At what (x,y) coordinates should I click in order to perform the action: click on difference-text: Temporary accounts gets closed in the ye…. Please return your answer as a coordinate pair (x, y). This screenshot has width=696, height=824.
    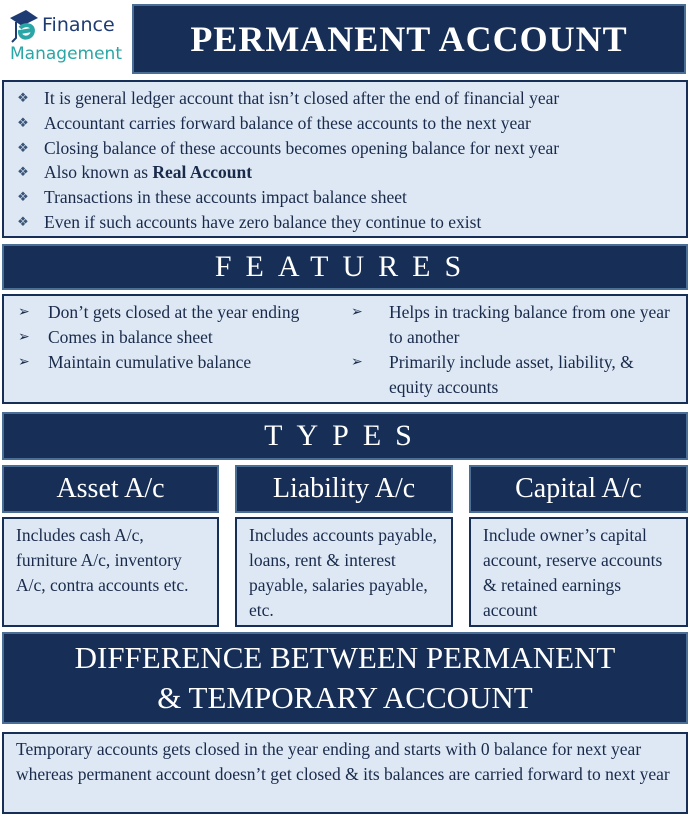
    Looking at the image, I should click on (345, 773).